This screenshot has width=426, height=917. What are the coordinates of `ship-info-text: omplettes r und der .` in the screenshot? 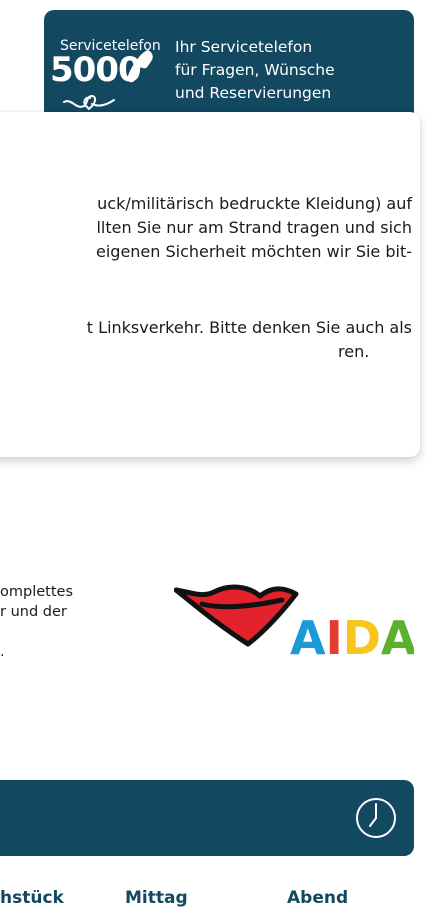 It's located at (36, 622).